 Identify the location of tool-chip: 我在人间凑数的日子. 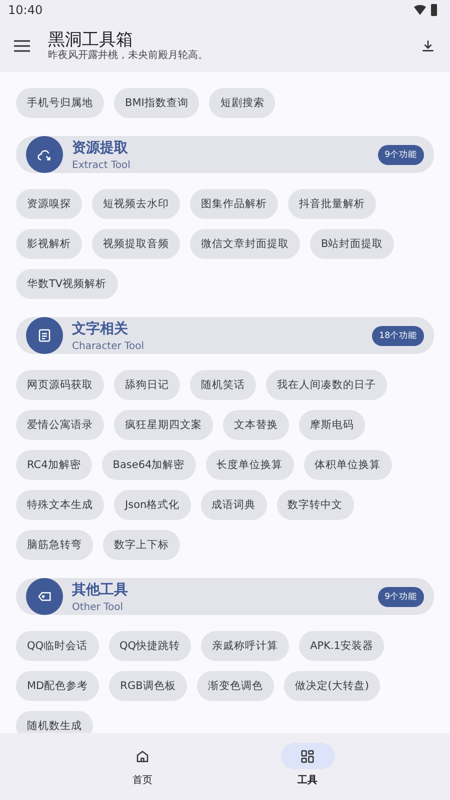
(326, 385).